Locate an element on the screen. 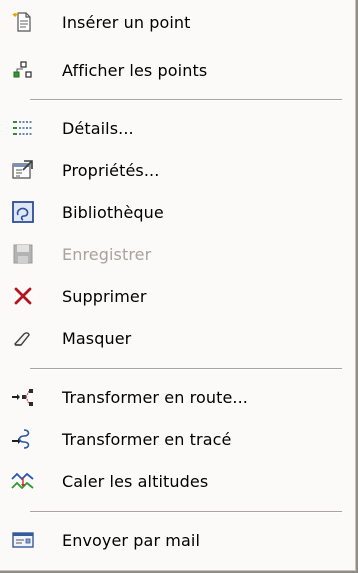  menu-item-send-mail: Envoyer par mail is located at coordinates (176, 540).